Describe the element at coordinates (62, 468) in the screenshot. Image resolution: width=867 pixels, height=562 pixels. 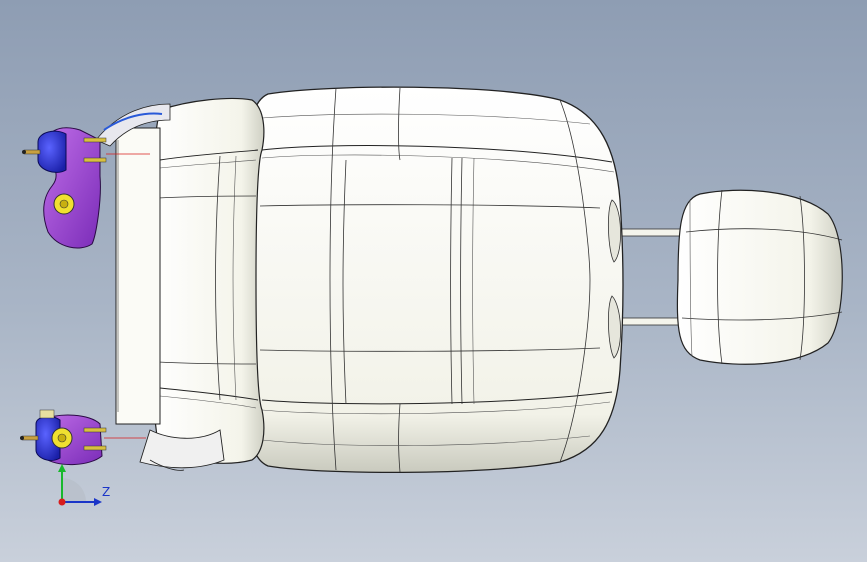
I see `y-axis-arrow-icon` at that location.